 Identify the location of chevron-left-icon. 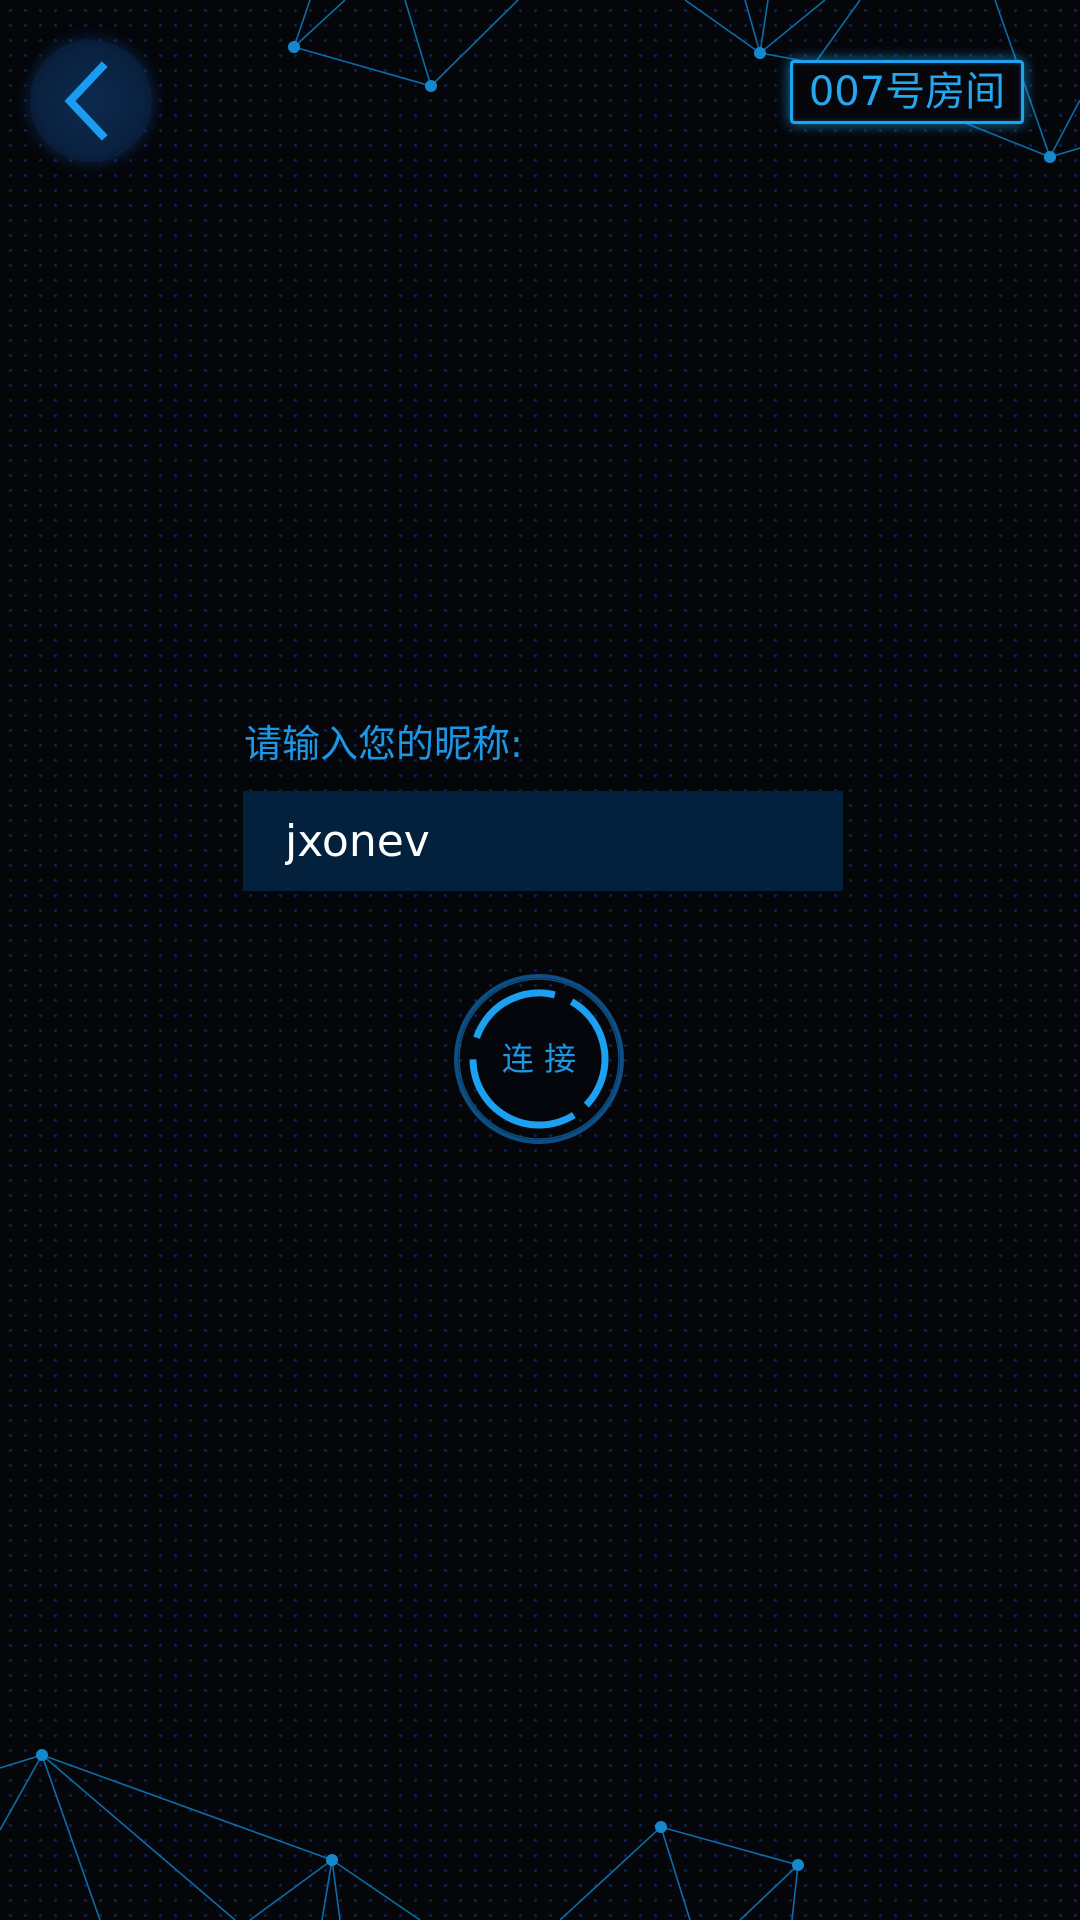
(86, 101).